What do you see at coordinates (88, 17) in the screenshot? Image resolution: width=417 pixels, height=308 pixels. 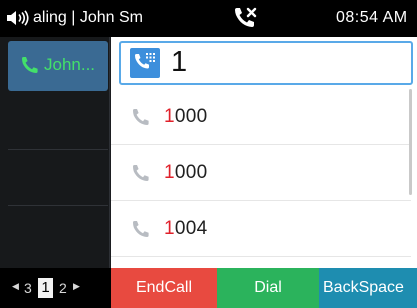 I see `call-status-title: aling | John Sm` at bounding box center [88, 17].